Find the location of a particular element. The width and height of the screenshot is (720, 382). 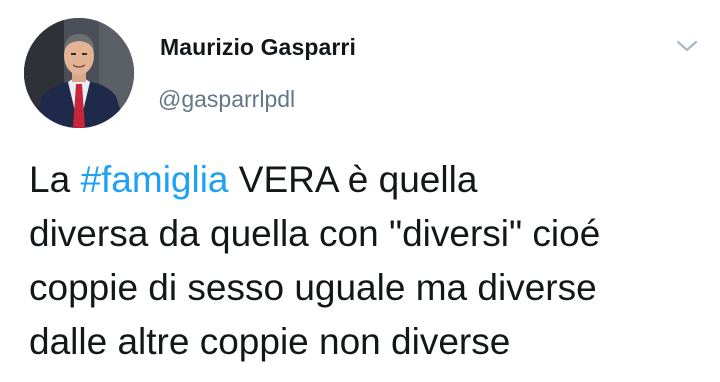

tweet-line-3: coppie di sesso uguale ma diverse is located at coordinates (313, 287).